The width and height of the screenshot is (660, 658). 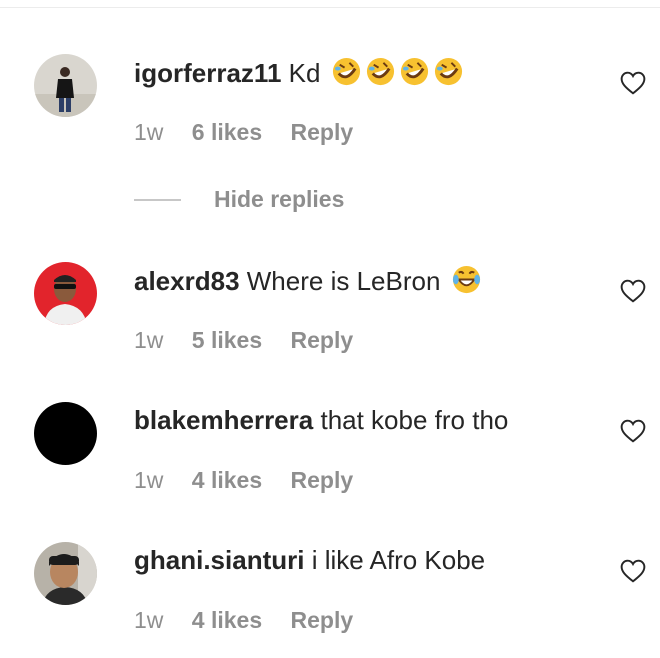 I want to click on comment-likes: 5 likes, so click(x=227, y=340).